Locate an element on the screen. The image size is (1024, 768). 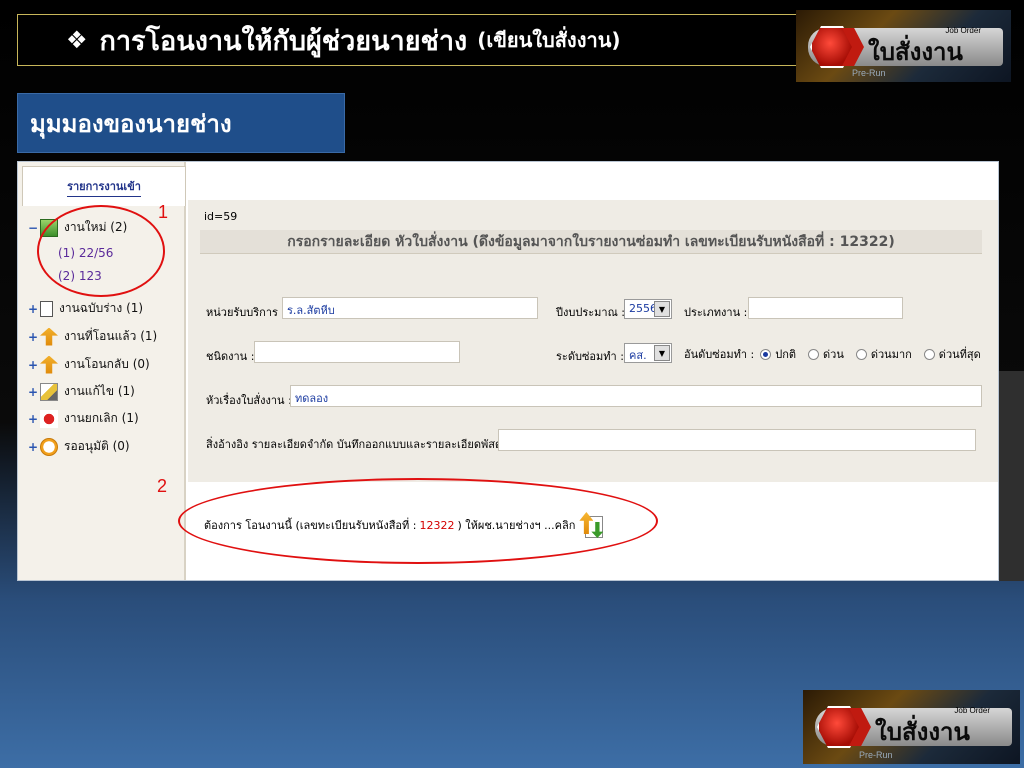
job-category-label: ประเภทงาน : is located at coordinates (716, 312).